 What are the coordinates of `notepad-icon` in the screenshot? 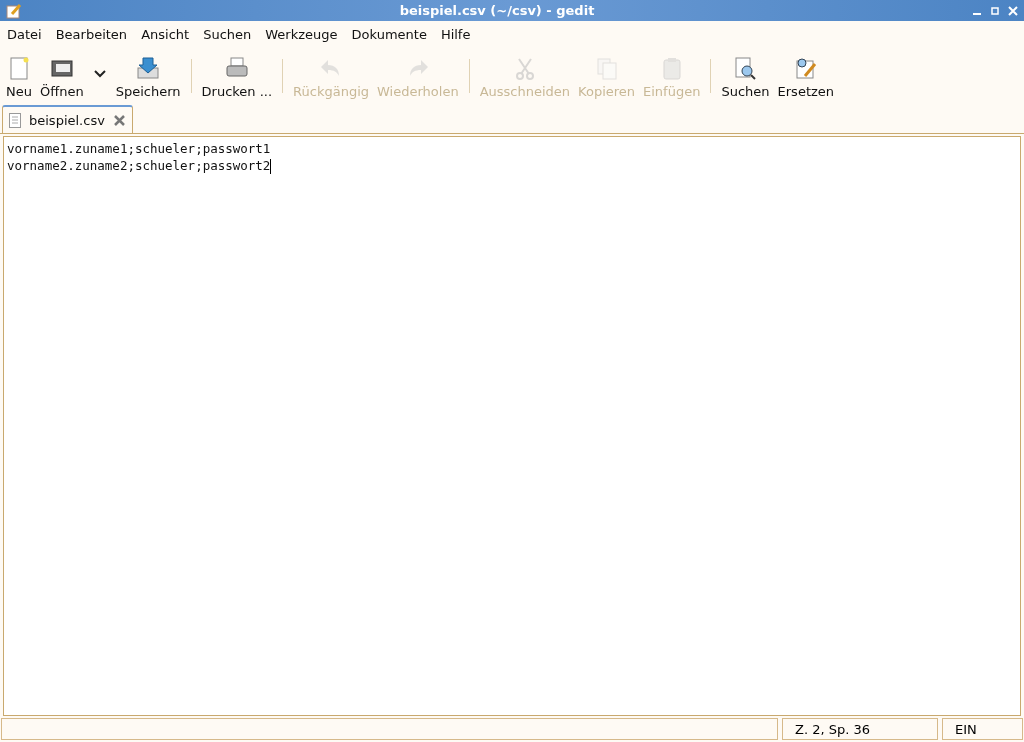 It's located at (14, 10).